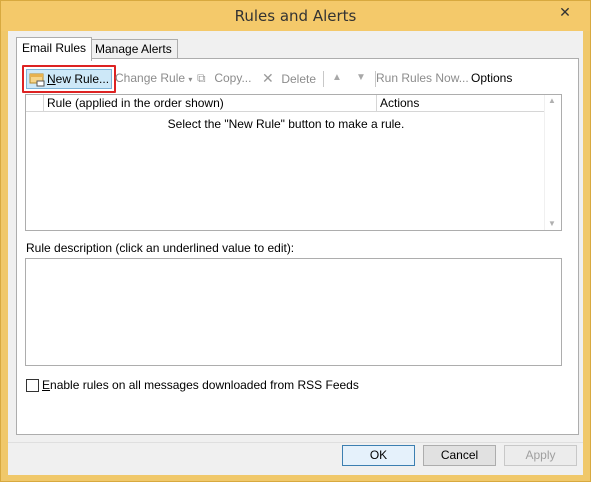 This screenshot has height=482, width=591. I want to click on move-up-icon: ▲, so click(337, 79).